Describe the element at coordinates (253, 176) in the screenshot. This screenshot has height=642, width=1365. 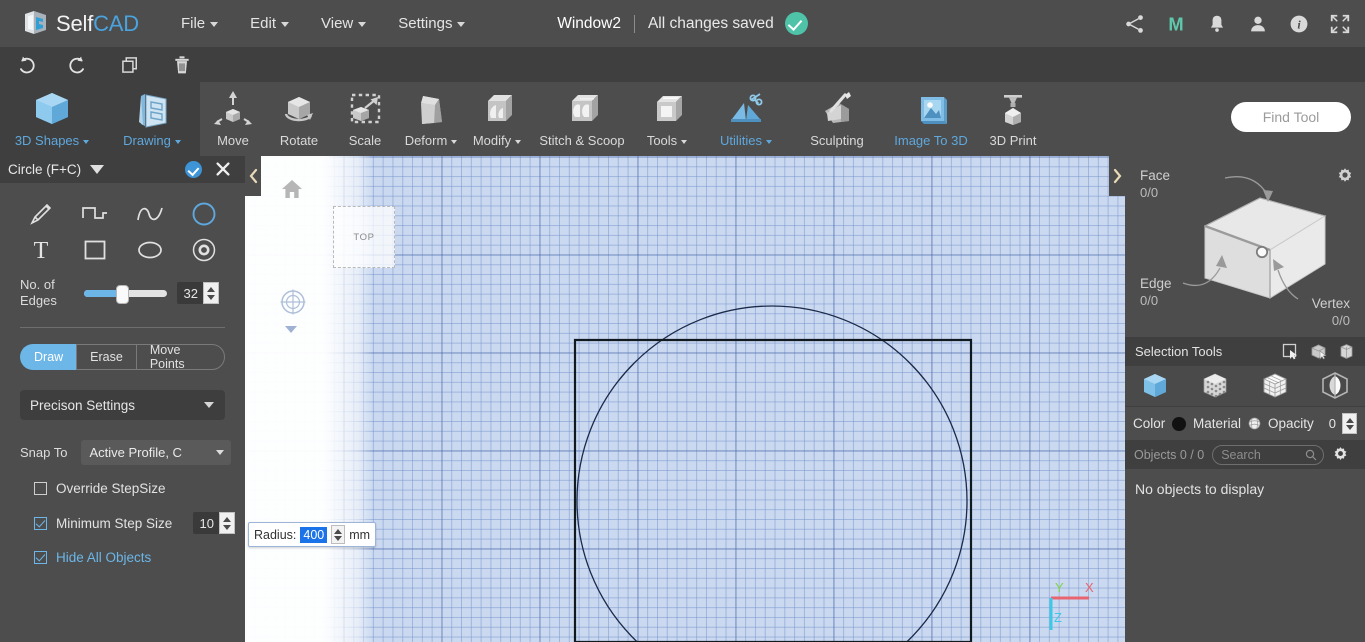
I see `collapse-left-panel-button` at that location.